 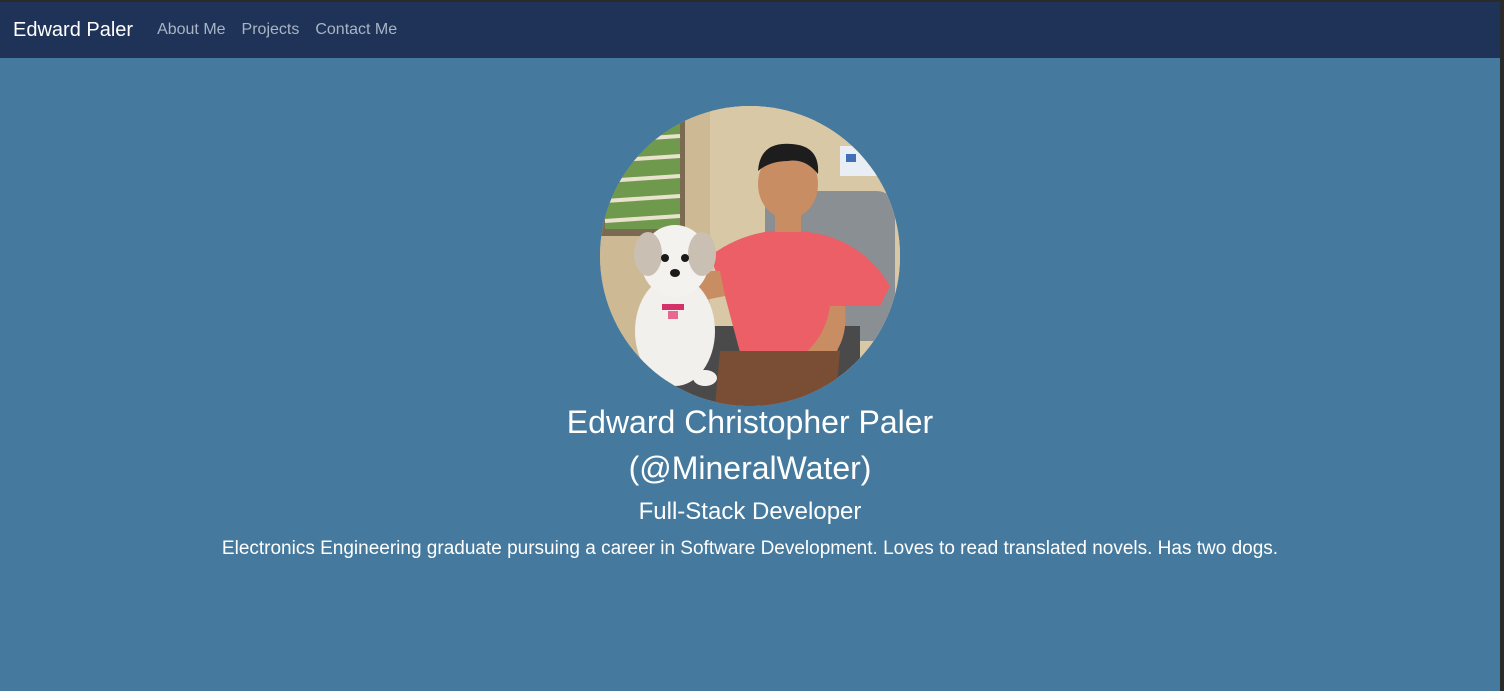 What do you see at coordinates (750, 468) in the screenshot?
I see `profile-handle: (@MineralWater)` at bounding box center [750, 468].